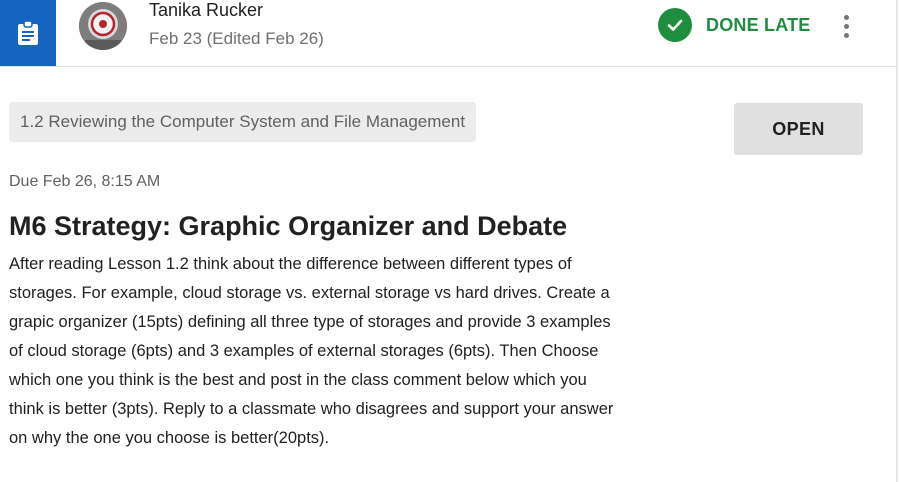  What do you see at coordinates (846, 26) in the screenshot?
I see `more-vert-icon` at bounding box center [846, 26].